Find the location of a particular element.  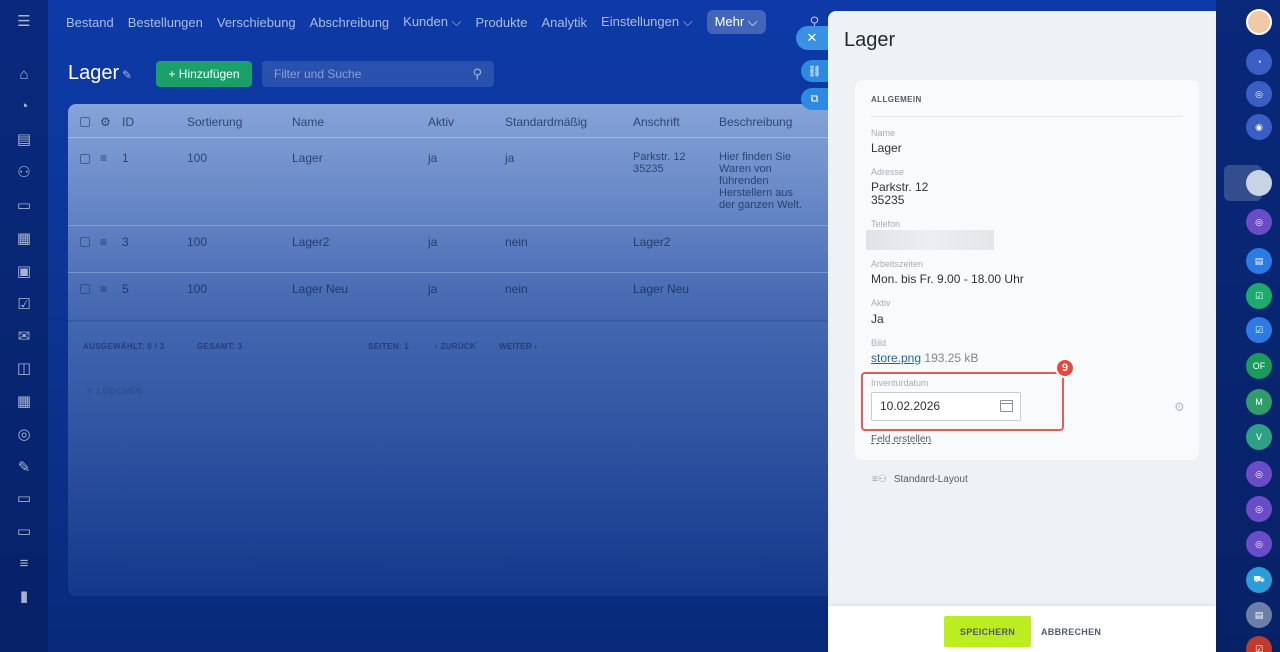

grid-scrollbar is located at coordinates (458, 321).